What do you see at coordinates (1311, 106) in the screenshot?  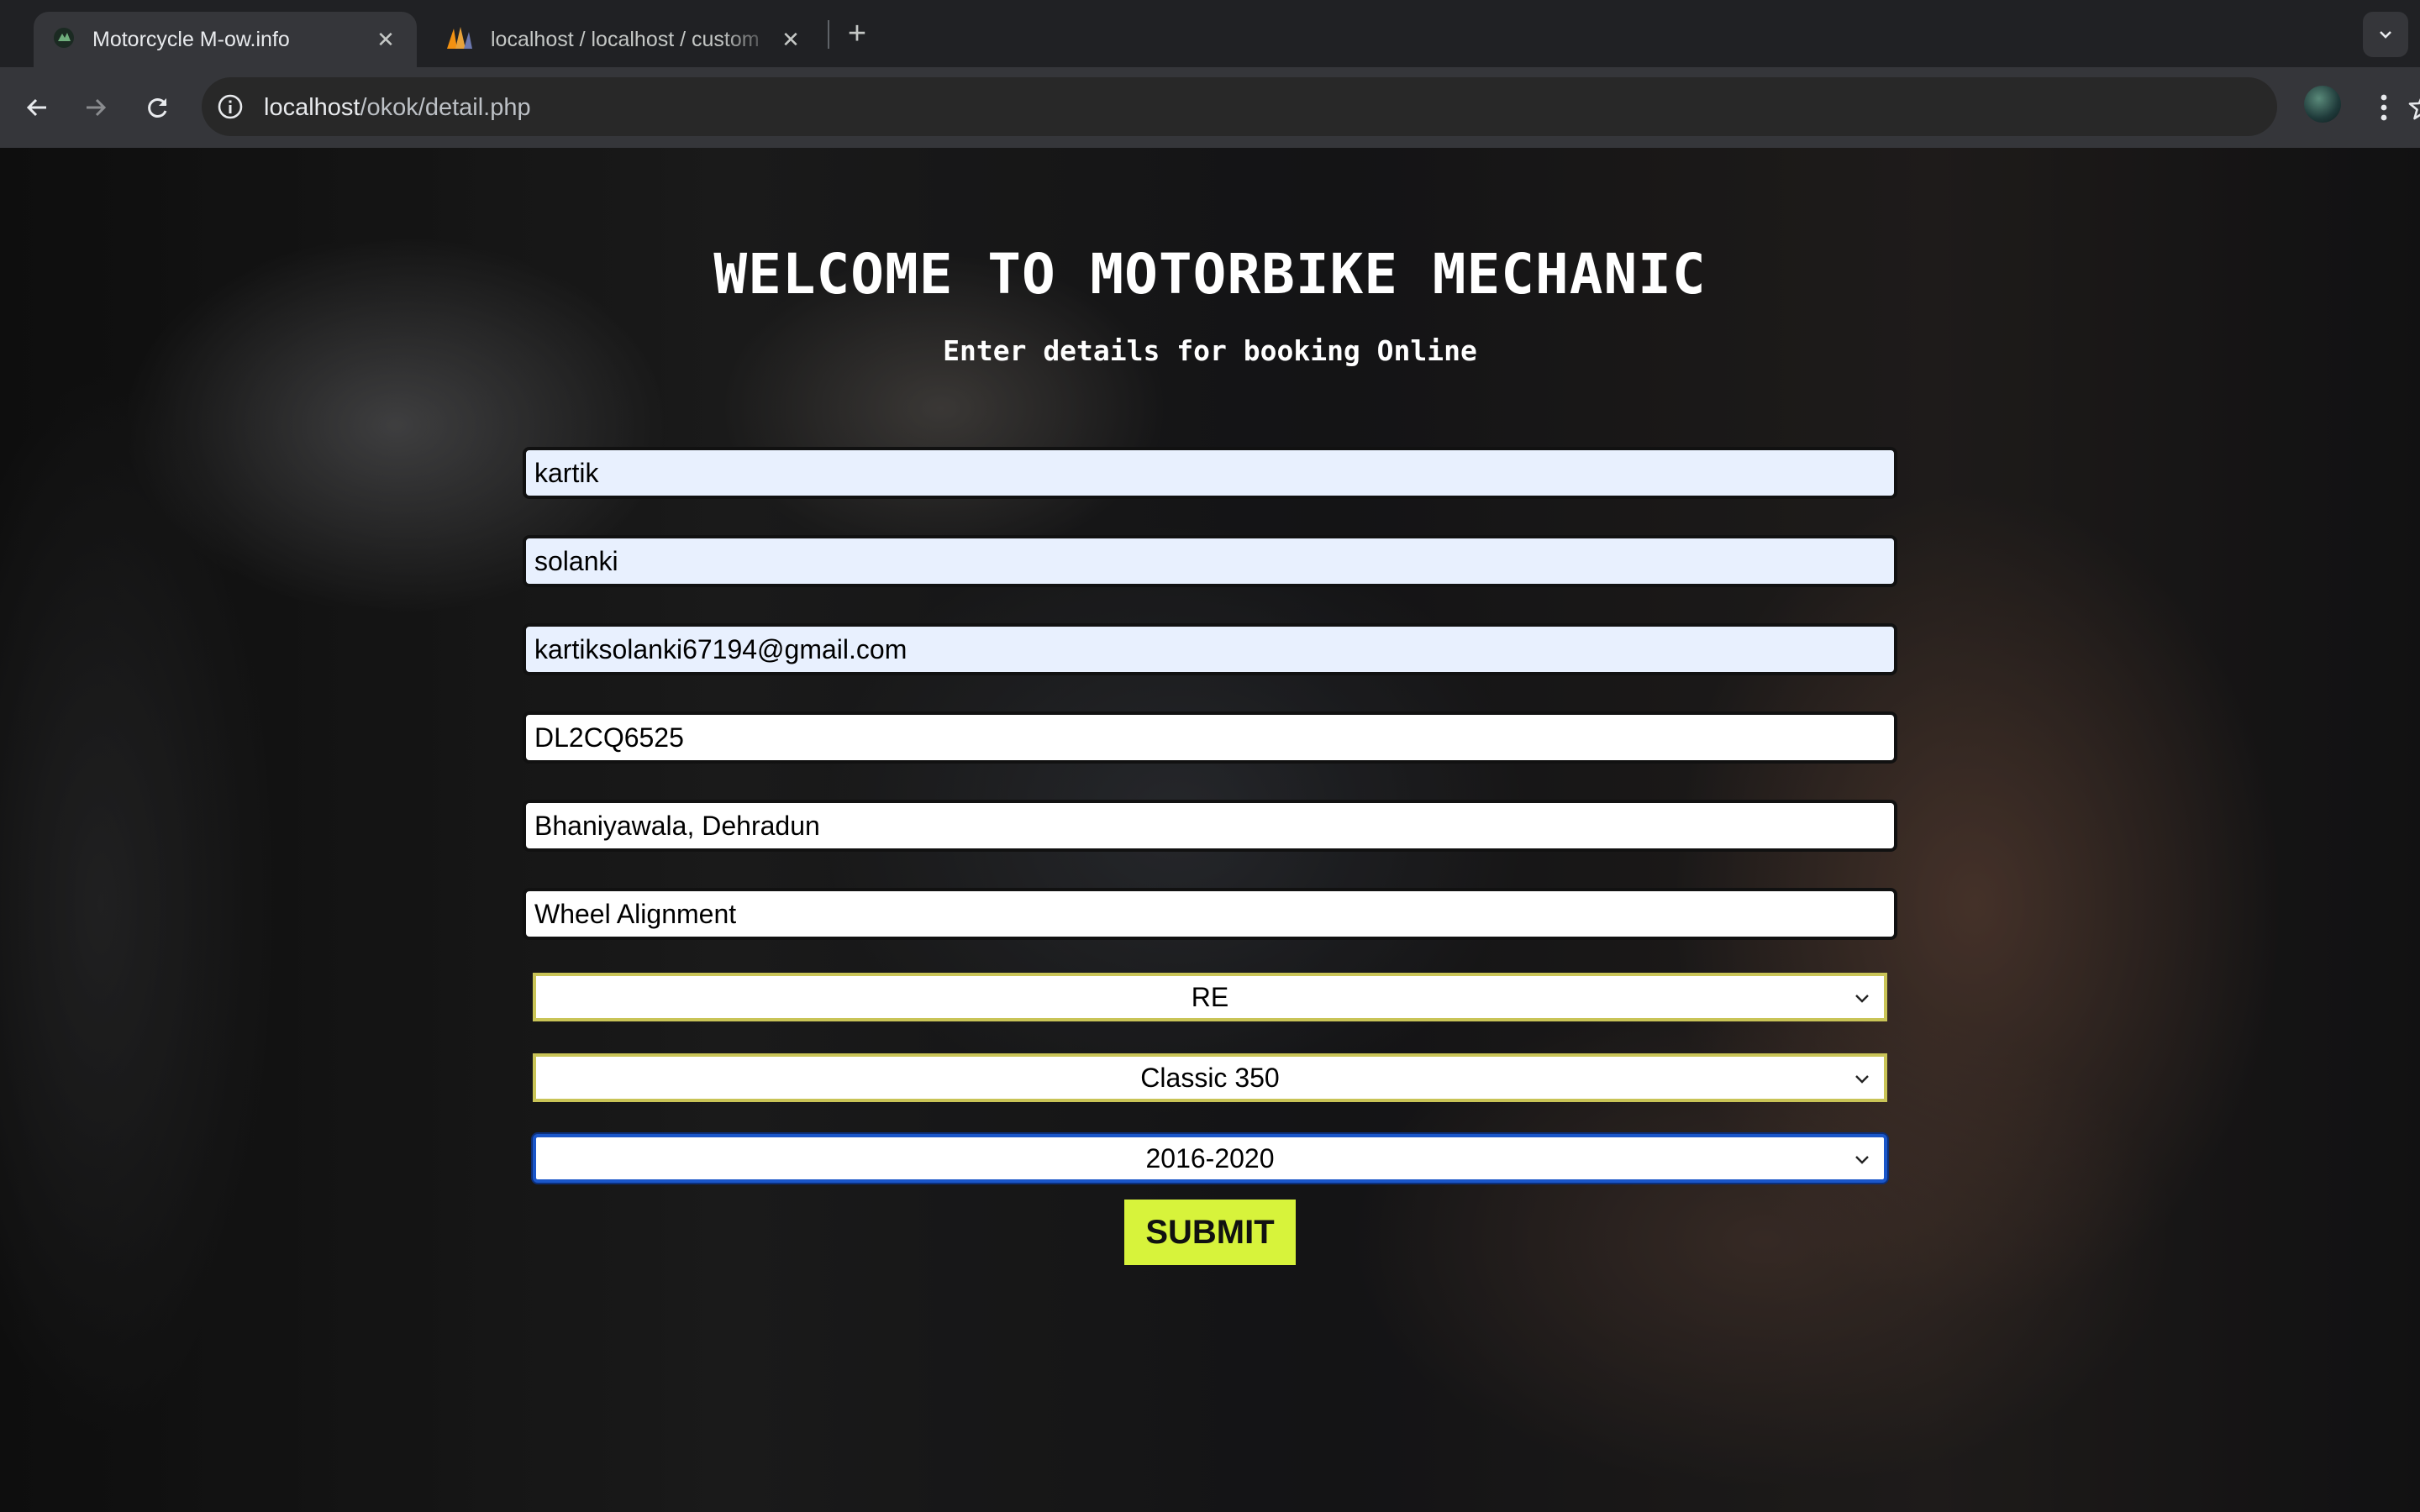 I see `address-bar: localhost/okok/detail.php` at bounding box center [1311, 106].